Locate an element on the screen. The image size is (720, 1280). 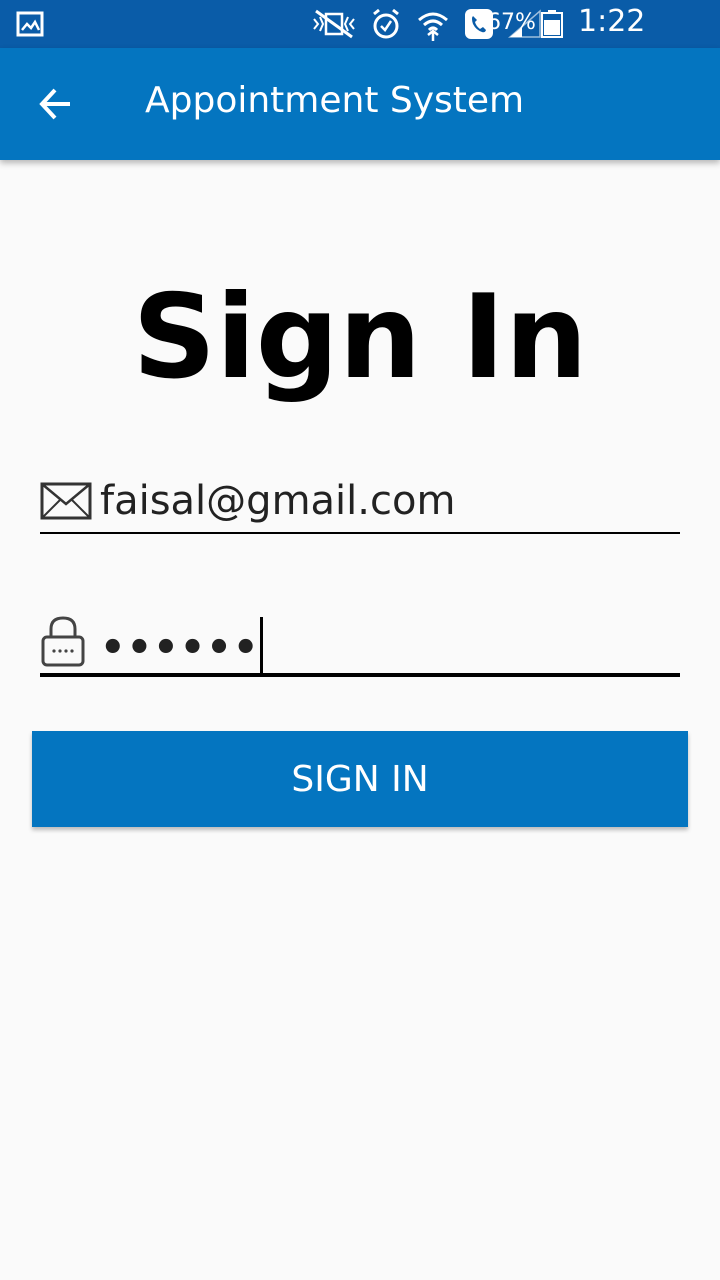
mute-vibrate-icon is located at coordinates (334, 24).